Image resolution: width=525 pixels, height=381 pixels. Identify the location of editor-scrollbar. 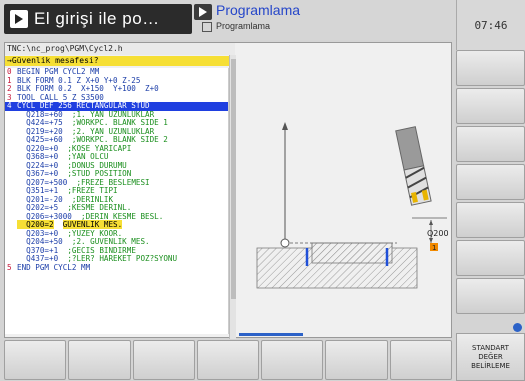
(232, 197).